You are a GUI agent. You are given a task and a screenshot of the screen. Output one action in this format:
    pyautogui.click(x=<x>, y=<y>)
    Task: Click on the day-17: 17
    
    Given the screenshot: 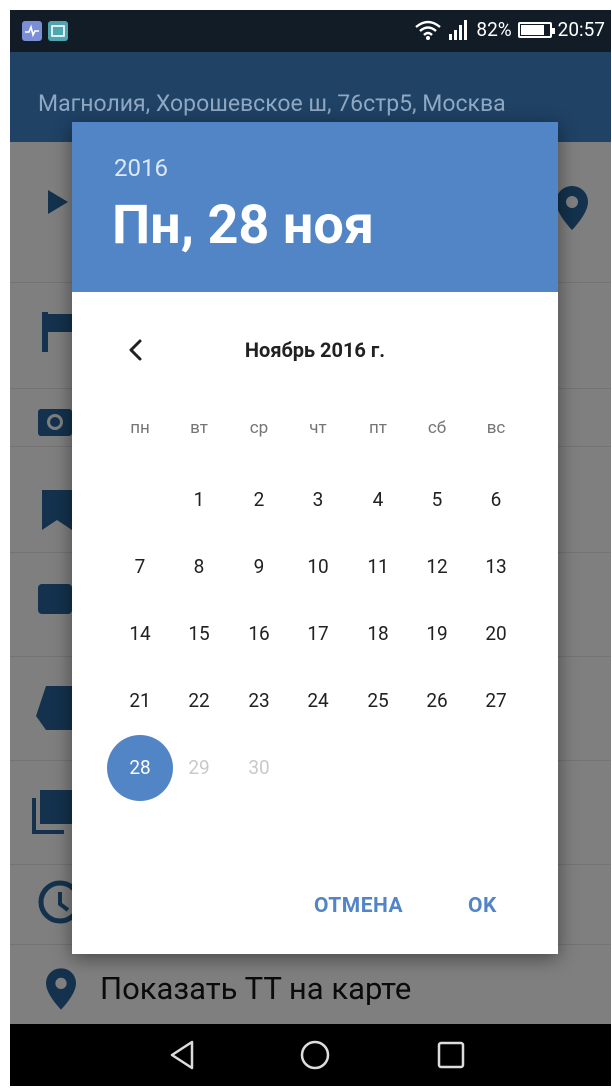 What is the action you would take?
    pyautogui.click(x=318, y=634)
    